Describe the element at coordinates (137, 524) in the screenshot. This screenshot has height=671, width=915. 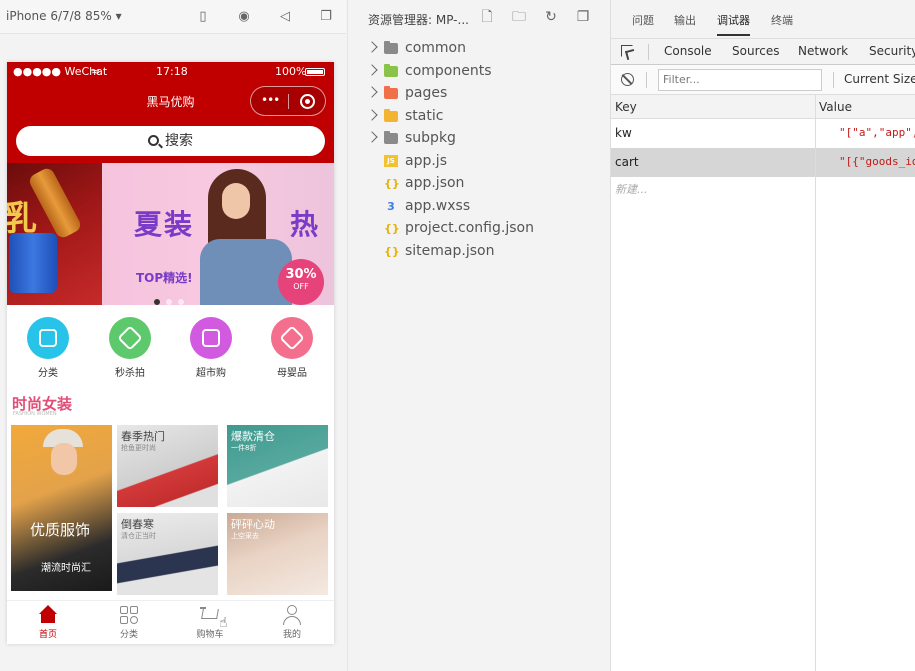
I see `floor-item-title: 倒春寒` at that location.